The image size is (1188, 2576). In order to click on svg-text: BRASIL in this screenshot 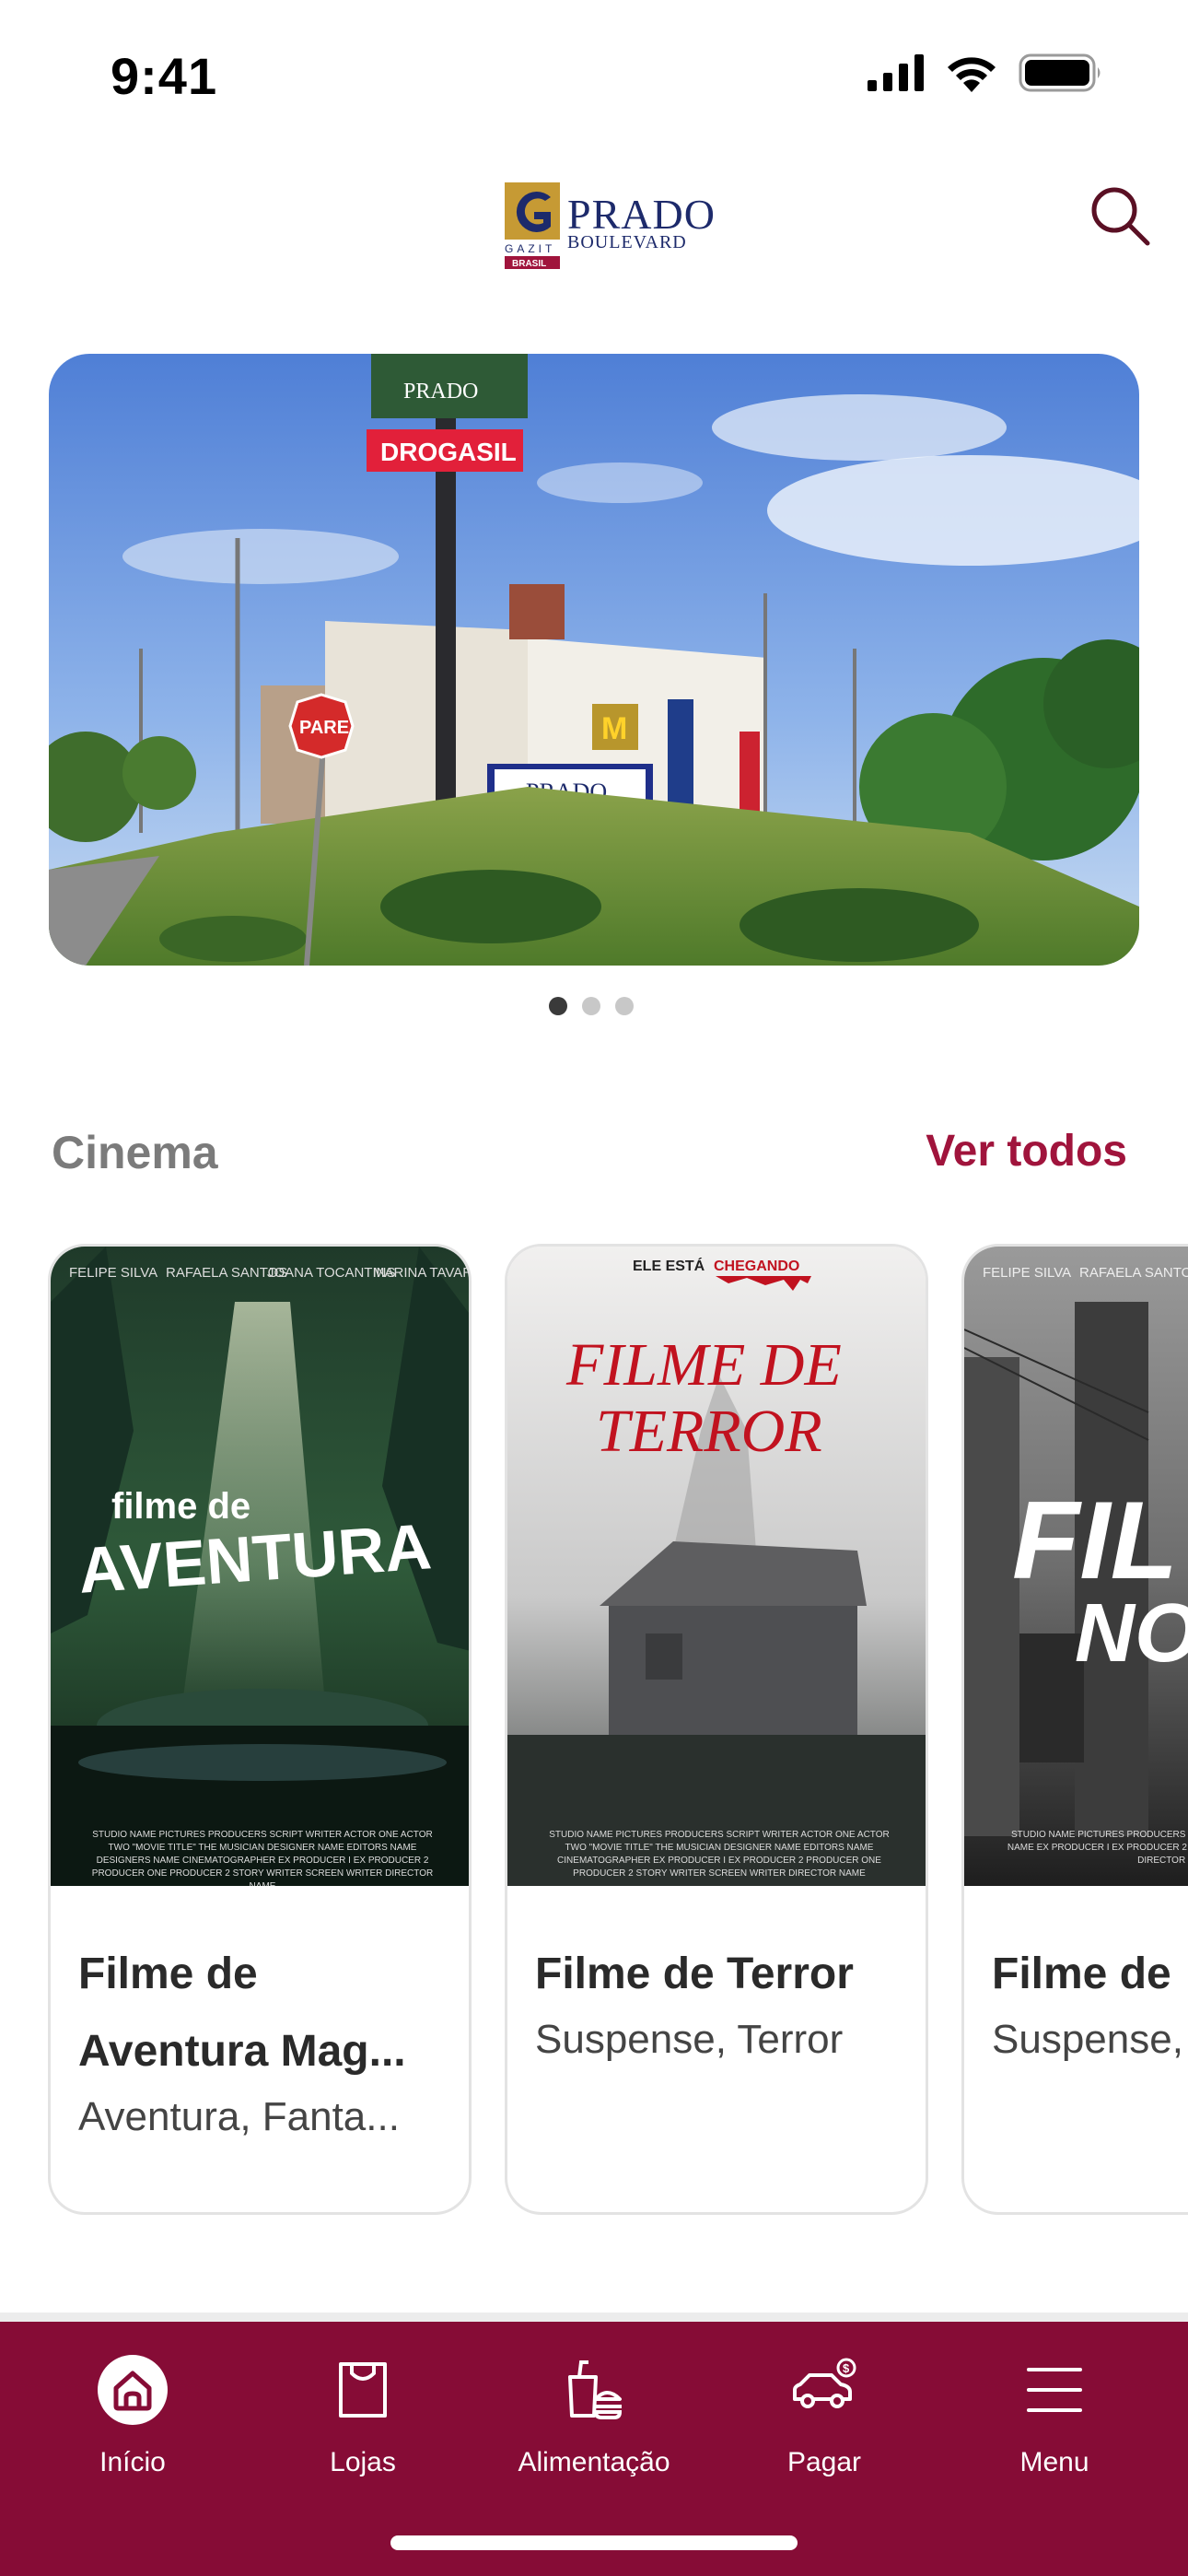, I will do `click(529, 264)`.